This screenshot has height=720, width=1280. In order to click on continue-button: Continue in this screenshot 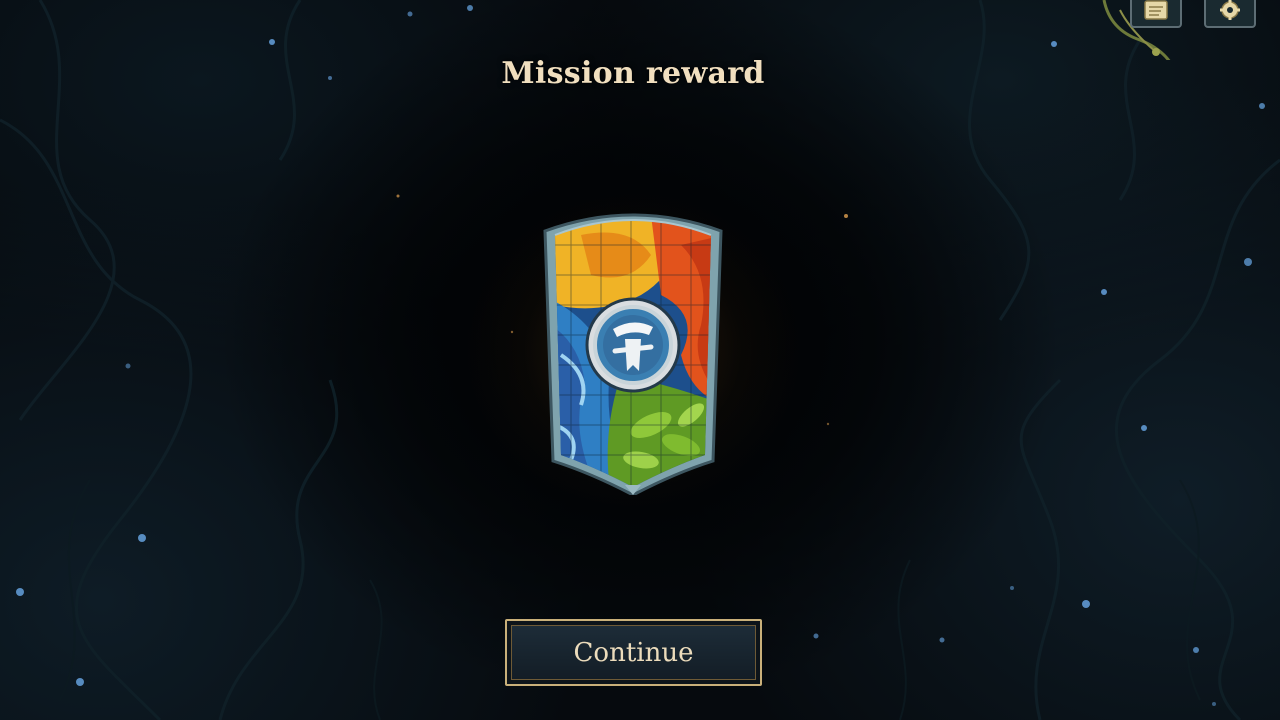, I will do `click(633, 652)`.